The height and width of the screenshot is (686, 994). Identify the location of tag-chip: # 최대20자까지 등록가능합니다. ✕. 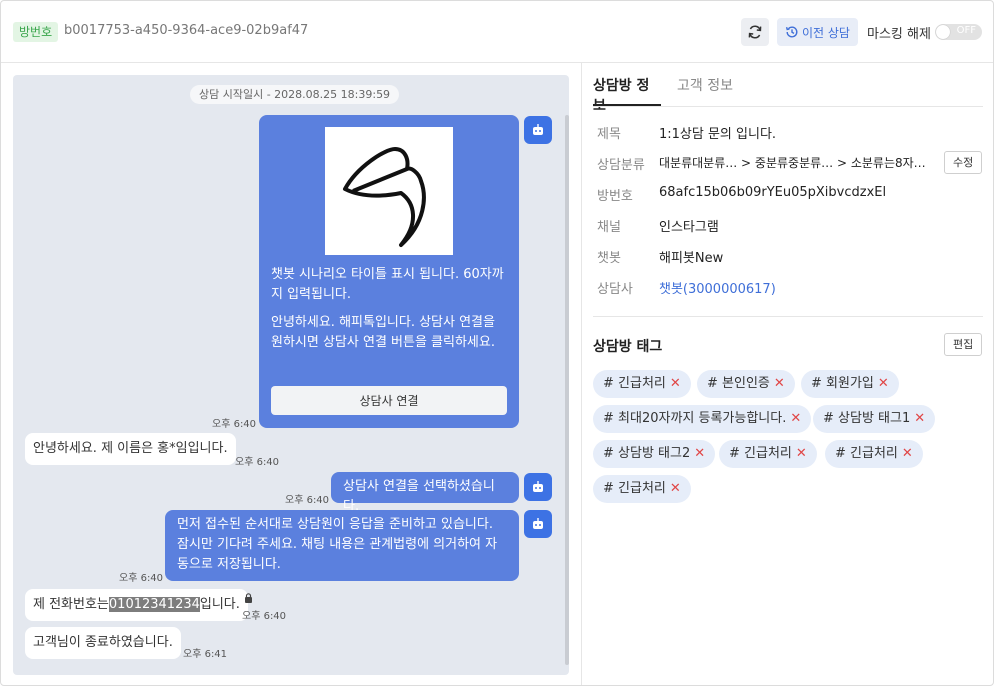
(702, 419).